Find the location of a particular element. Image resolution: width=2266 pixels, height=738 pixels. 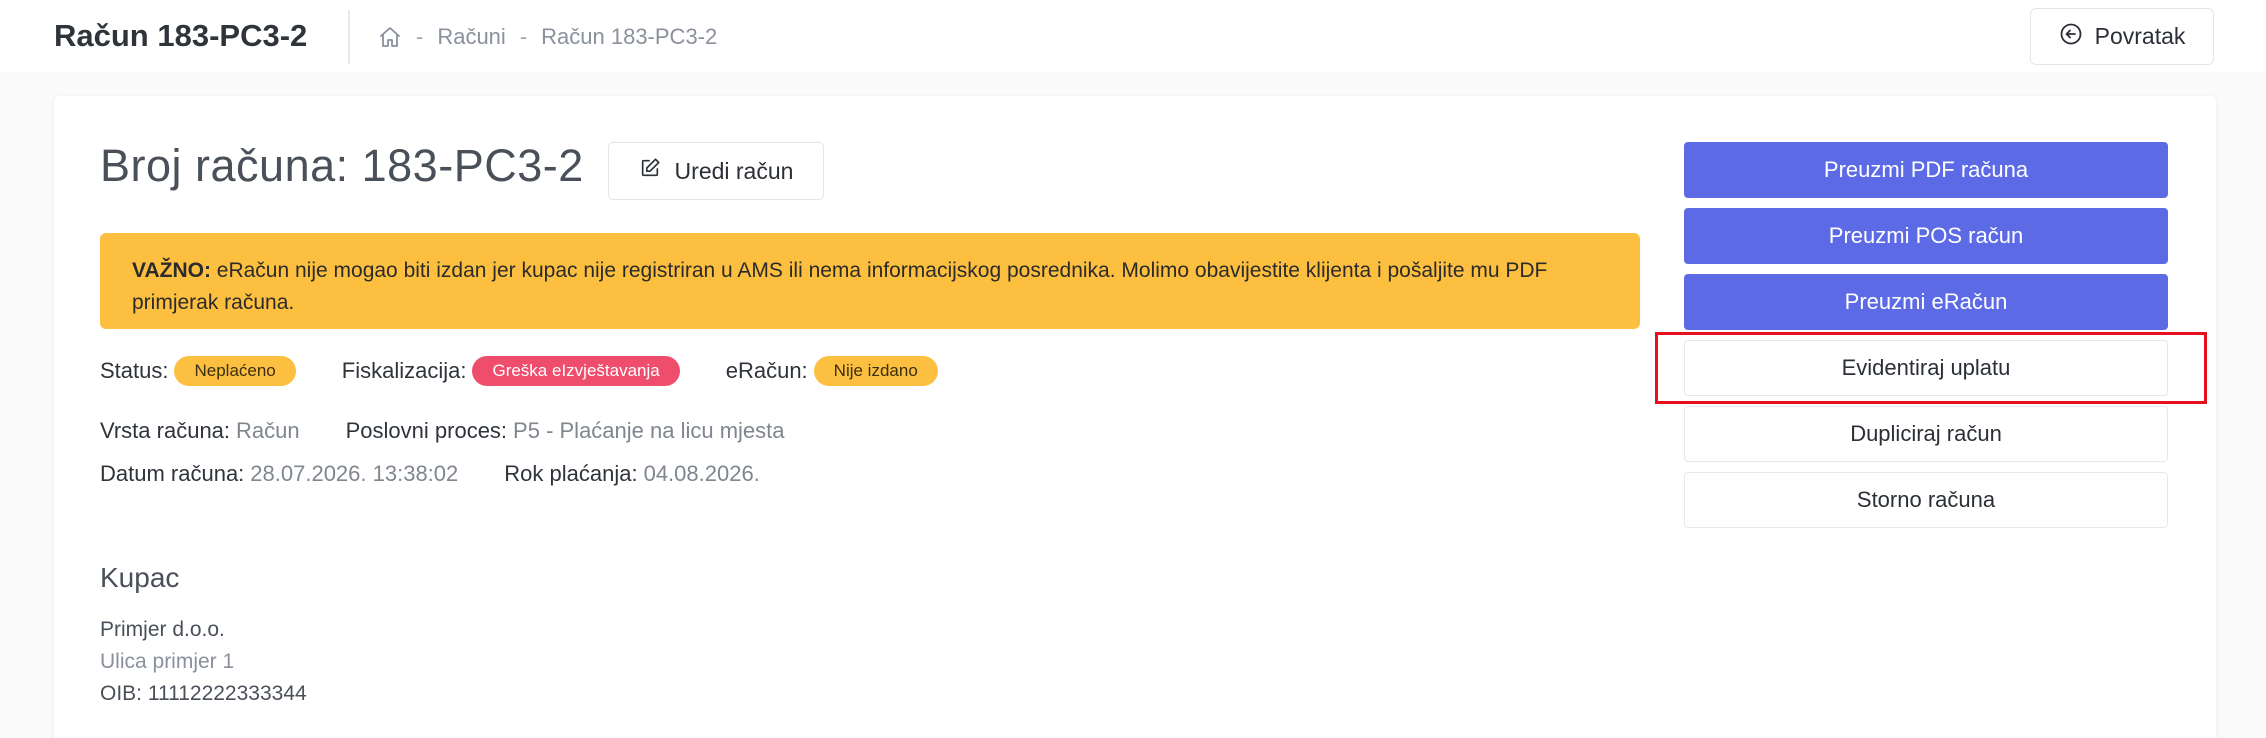

edit-invoice-button: Uredi račun is located at coordinates (716, 171).